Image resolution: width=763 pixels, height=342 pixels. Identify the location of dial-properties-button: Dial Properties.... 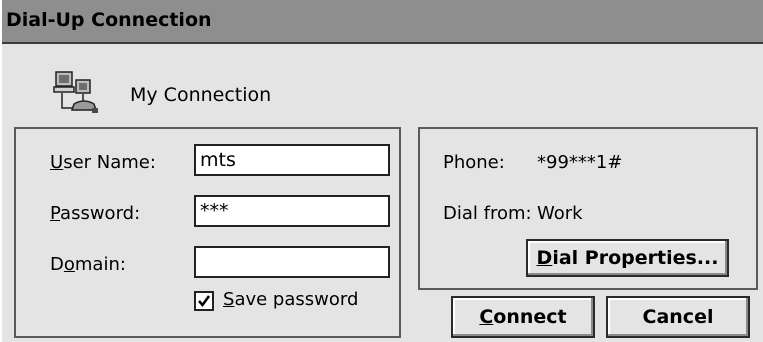
(627, 258).